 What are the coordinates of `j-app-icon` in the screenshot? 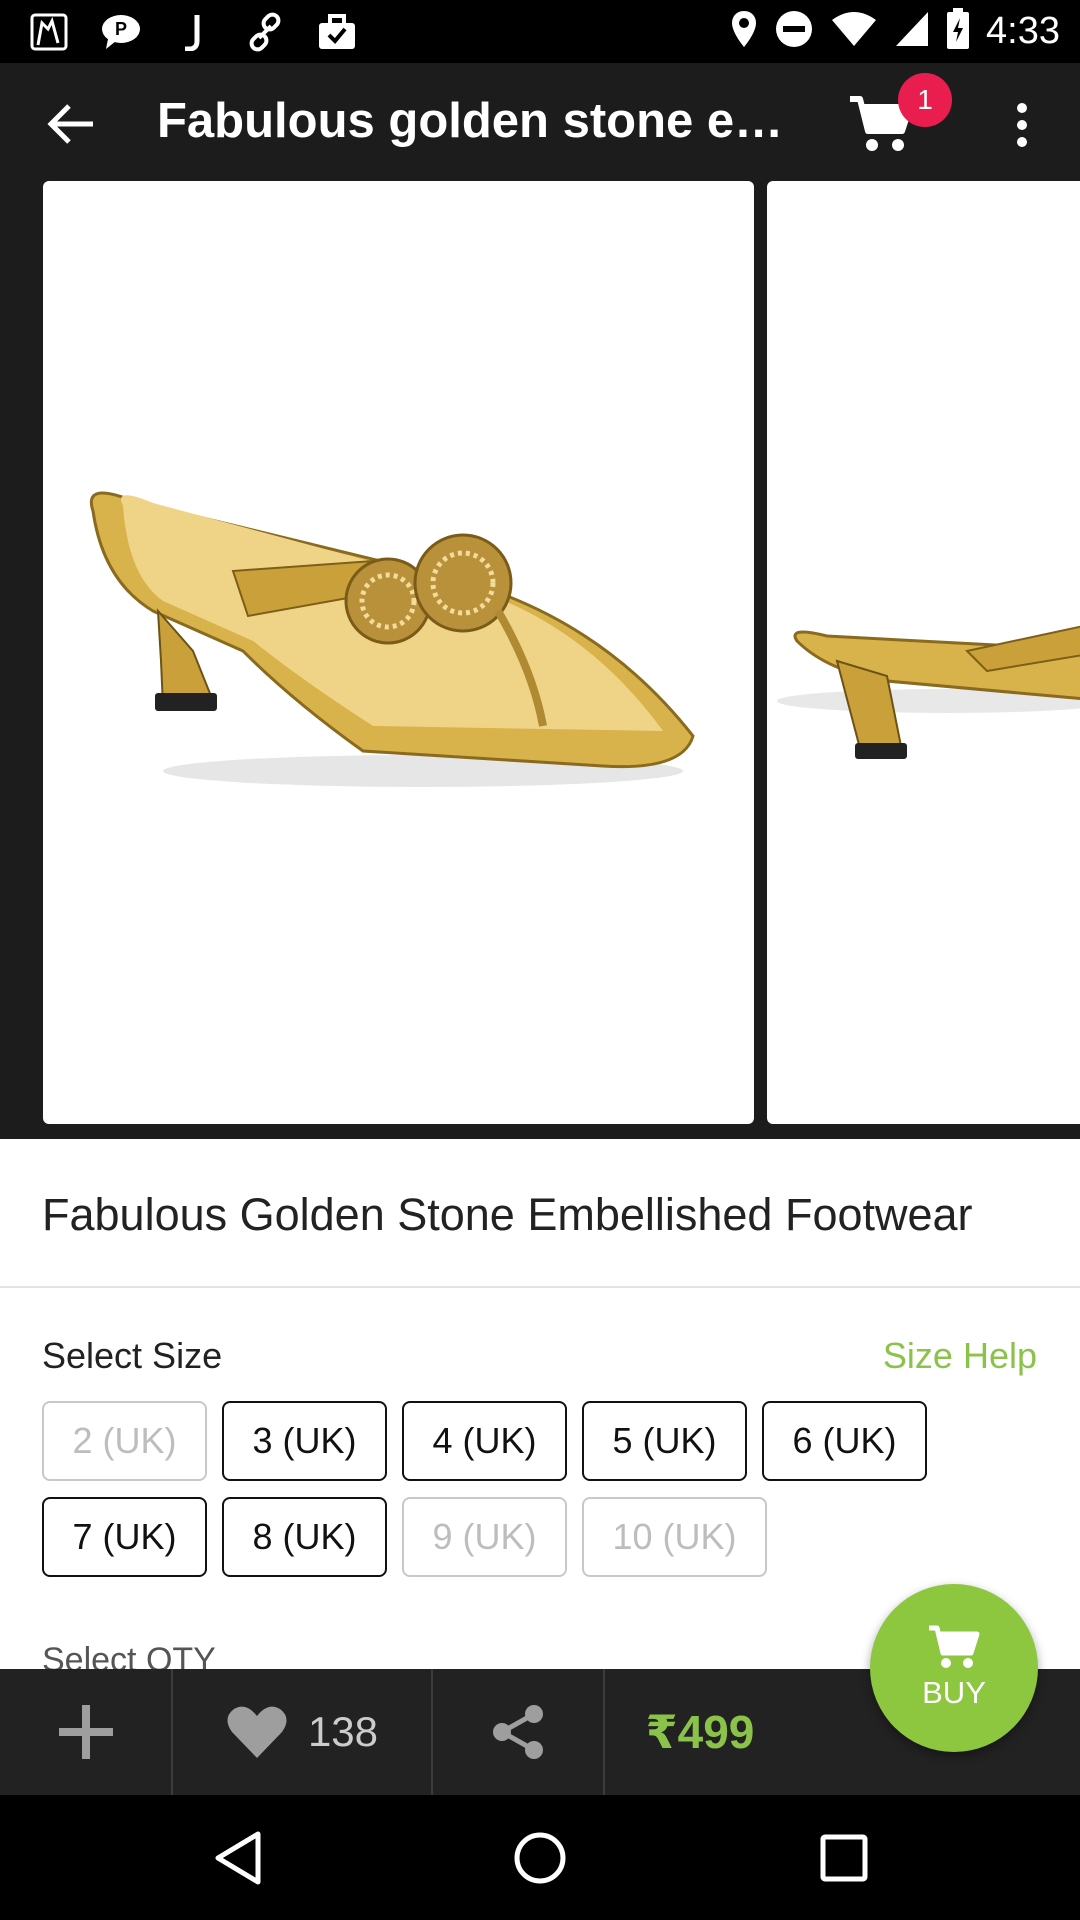 It's located at (193, 32).